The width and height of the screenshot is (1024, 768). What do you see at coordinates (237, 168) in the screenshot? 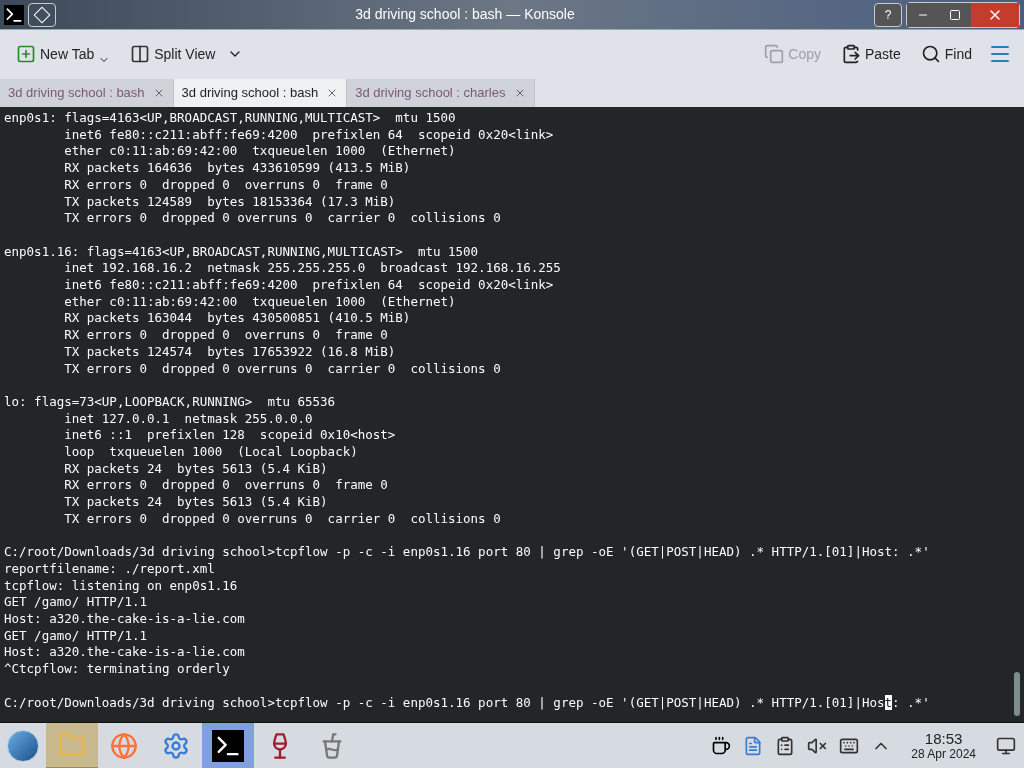
I see `terminal-line: RX packets 164636 bytes 433610599 (413.5 MiB)` at bounding box center [237, 168].